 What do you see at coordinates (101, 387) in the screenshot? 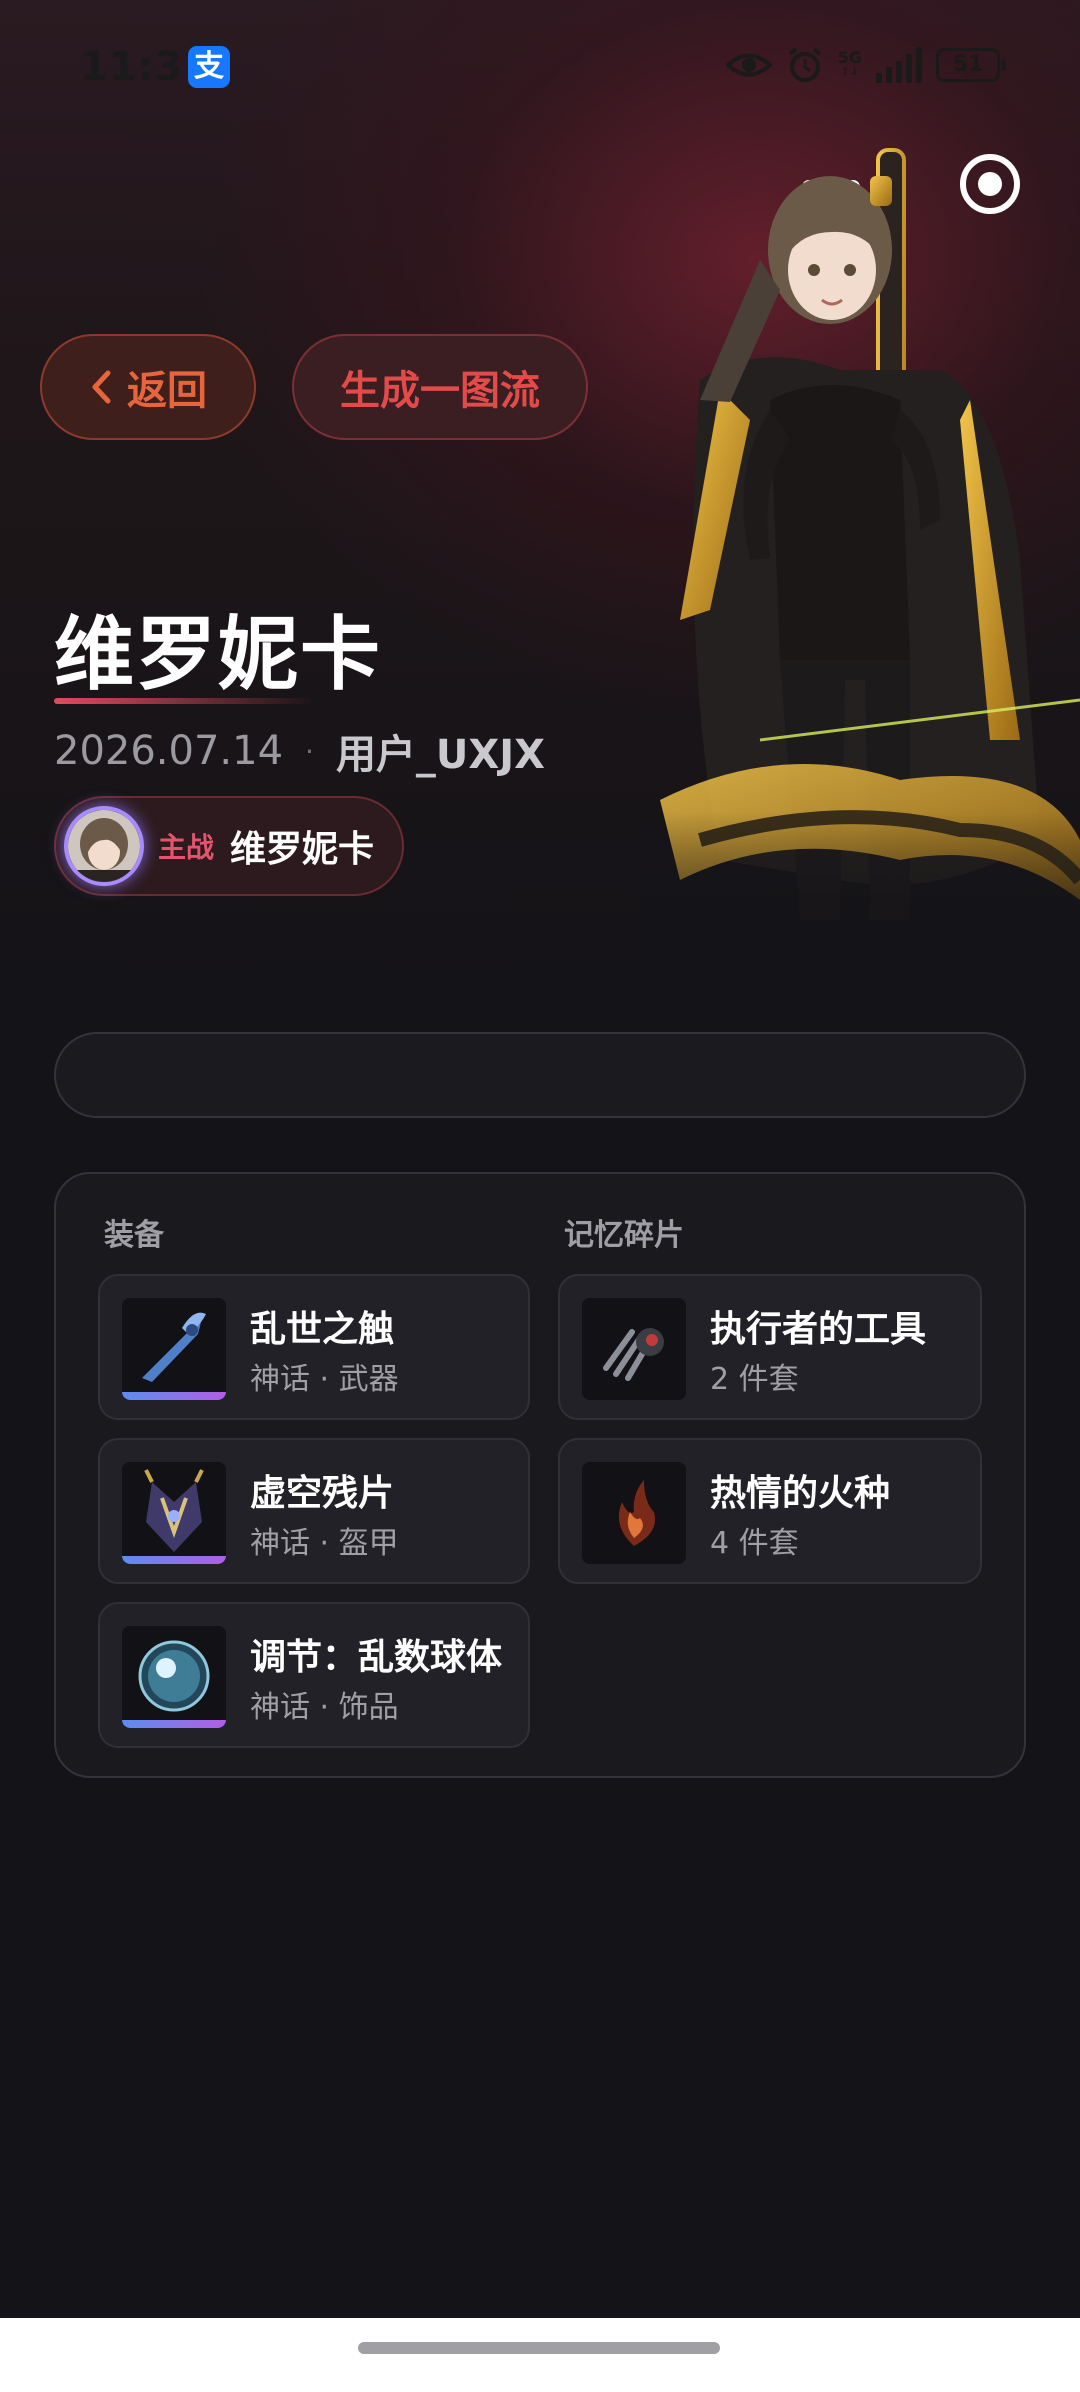
I see `chevron-left-icon` at bounding box center [101, 387].